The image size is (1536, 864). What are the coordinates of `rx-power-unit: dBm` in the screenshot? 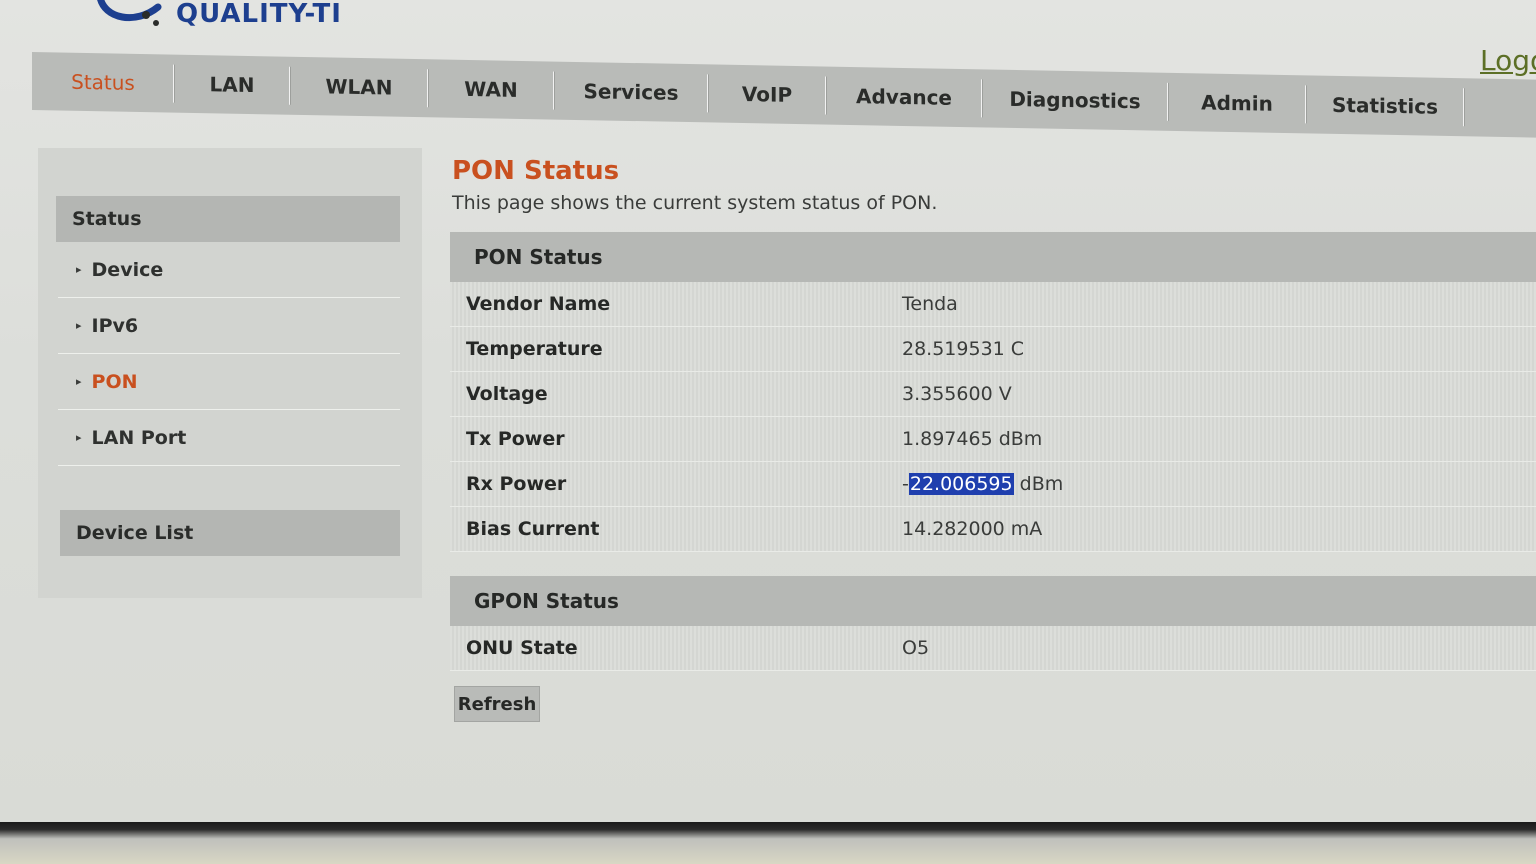 It's located at (1038, 484).